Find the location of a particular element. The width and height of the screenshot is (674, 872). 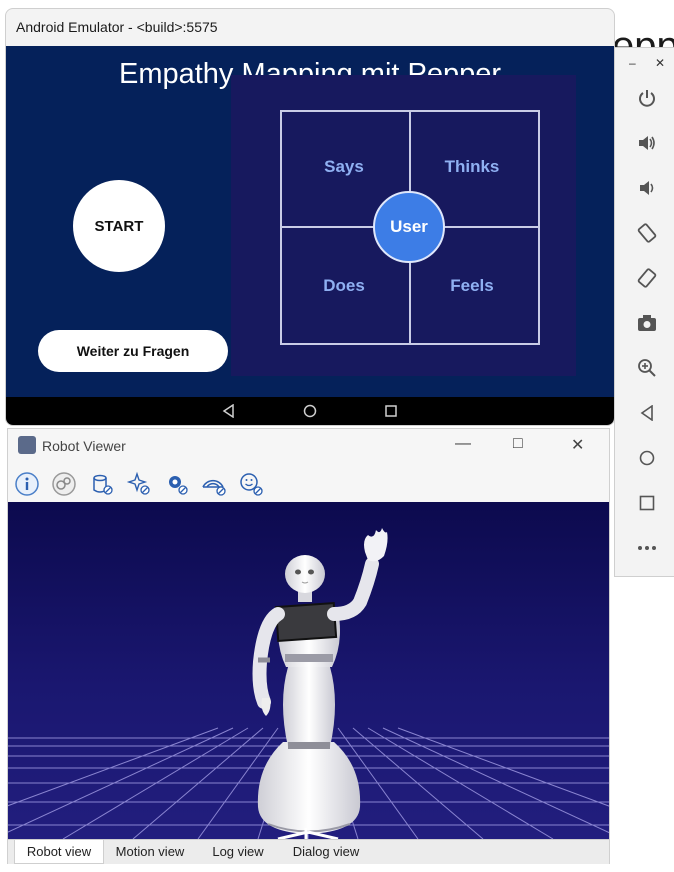

quadrant-says: Says is located at coordinates (344, 167).